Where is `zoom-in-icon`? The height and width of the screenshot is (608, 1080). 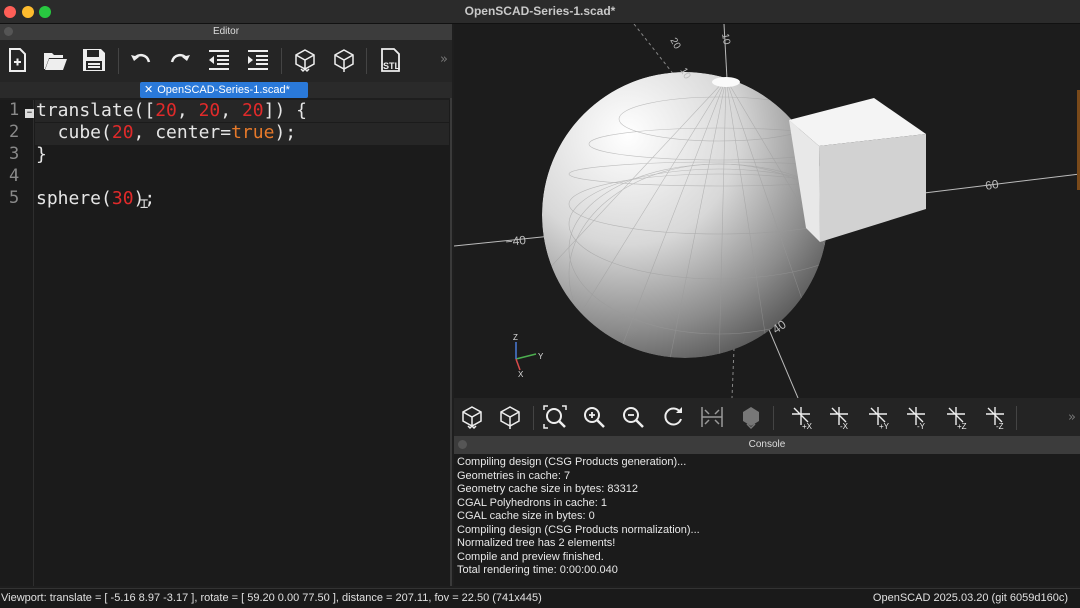
zoom-in-icon is located at coordinates (594, 417).